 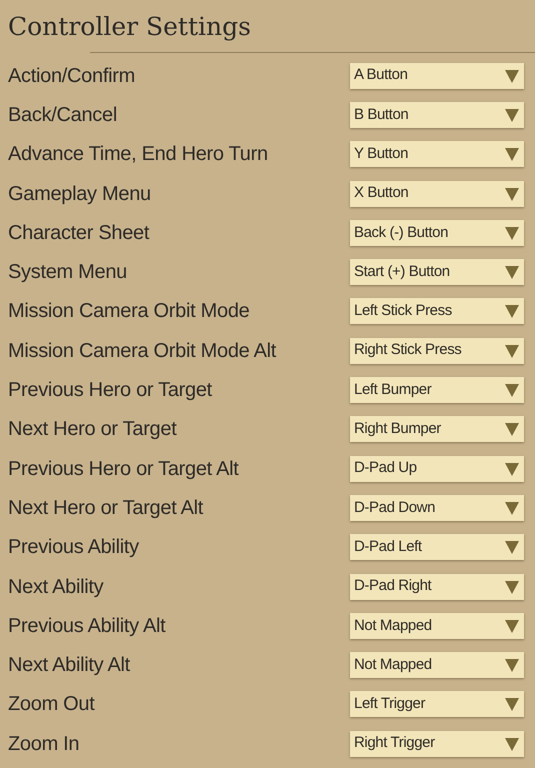 I want to click on action-label: Next Ability, so click(x=56, y=587).